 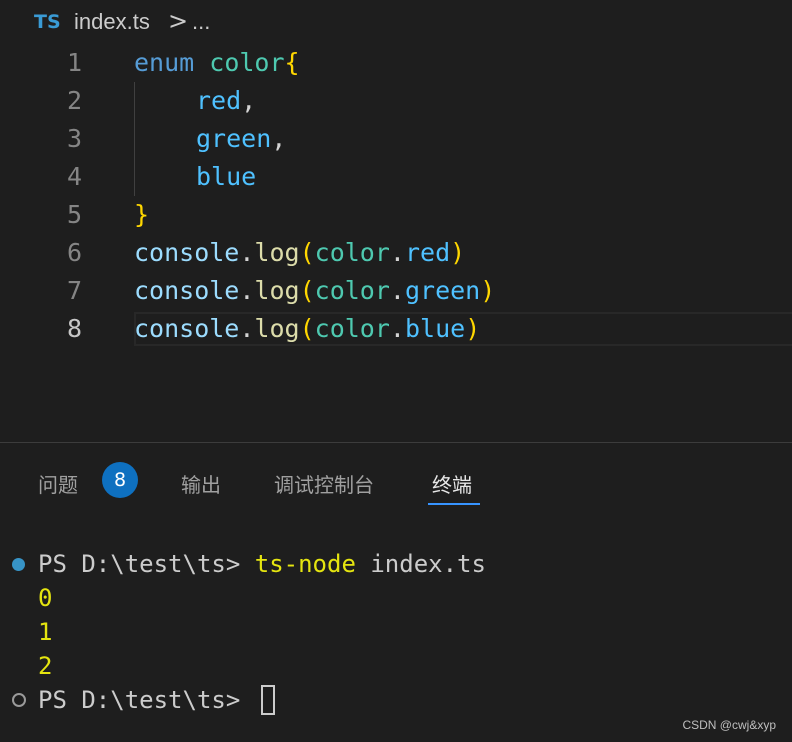 I want to click on tab-output: 输出, so click(x=201, y=483).